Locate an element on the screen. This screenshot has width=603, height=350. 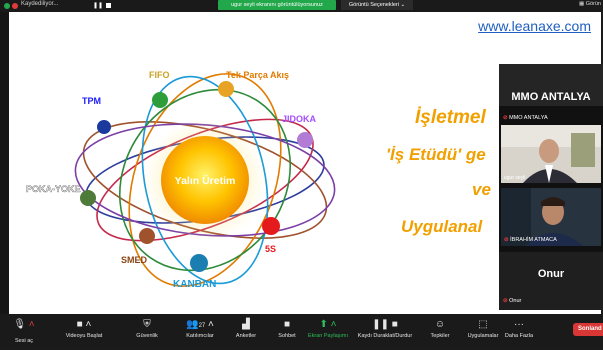
participant-count: 27 is located at coordinates (202, 326).